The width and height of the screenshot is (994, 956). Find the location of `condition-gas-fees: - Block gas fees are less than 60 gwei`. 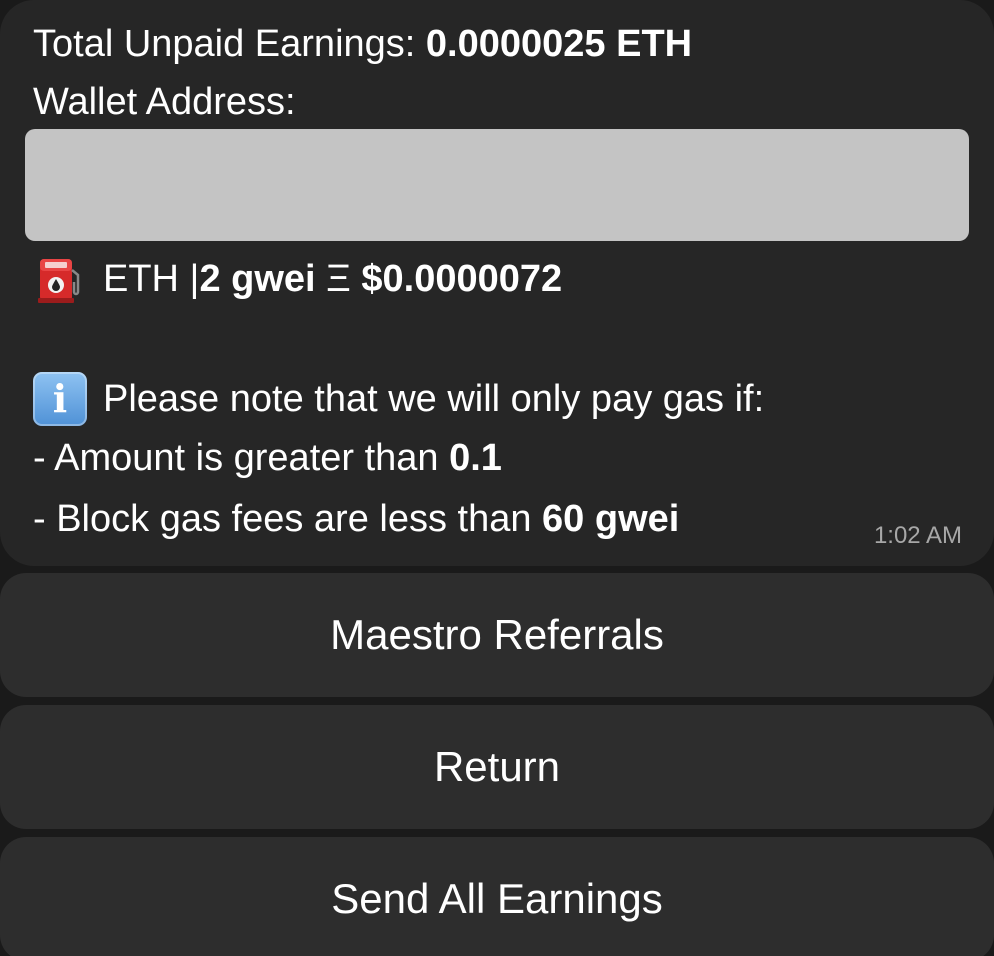

condition-gas-fees: - Block gas fees are less than 60 gwei is located at coordinates (356, 519).